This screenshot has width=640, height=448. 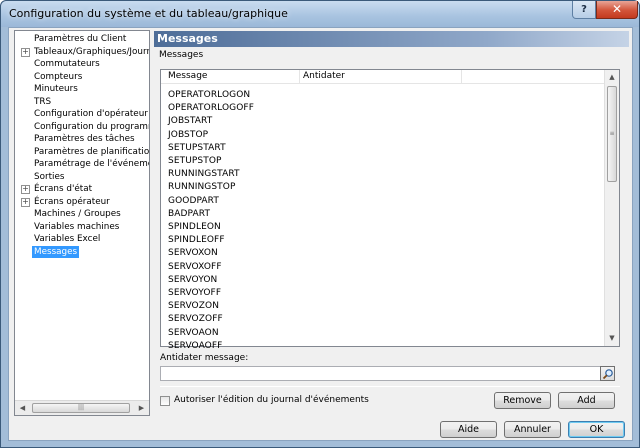 What do you see at coordinates (193, 306) in the screenshot?
I see `message-row: SERVOZON` at bounding box center [193, 306].